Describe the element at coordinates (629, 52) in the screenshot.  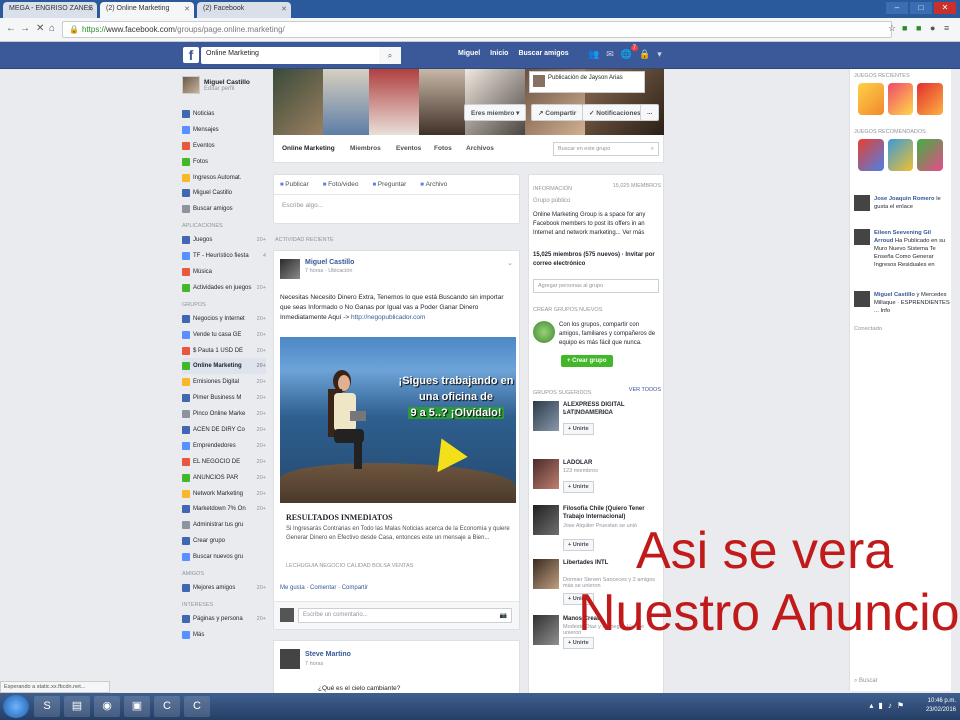
I see `notifications-icon: 🌐 7` at that location.